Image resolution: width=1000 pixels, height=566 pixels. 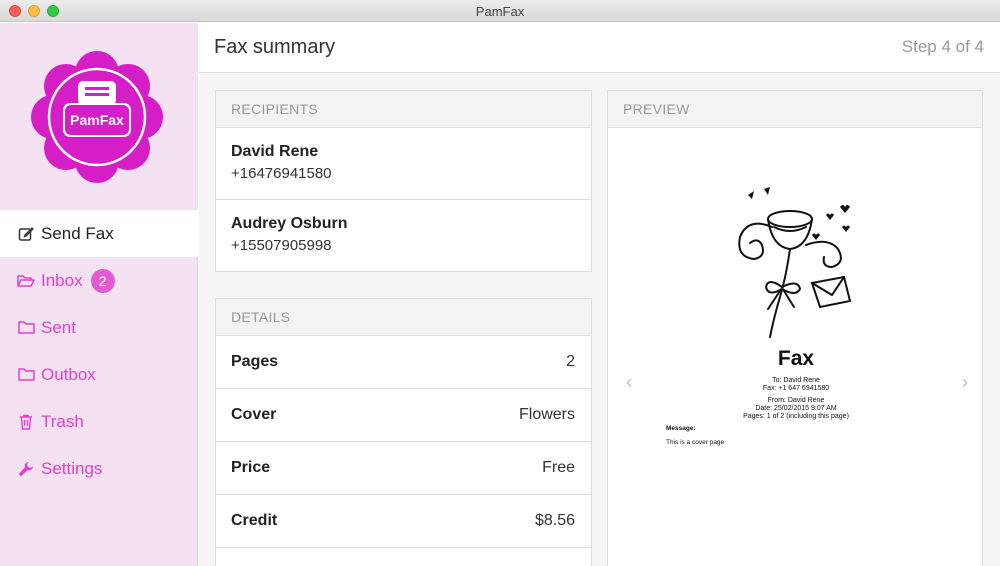 I want to click on fax-cover-from: From: David Rene, so click(x=796, y=400).